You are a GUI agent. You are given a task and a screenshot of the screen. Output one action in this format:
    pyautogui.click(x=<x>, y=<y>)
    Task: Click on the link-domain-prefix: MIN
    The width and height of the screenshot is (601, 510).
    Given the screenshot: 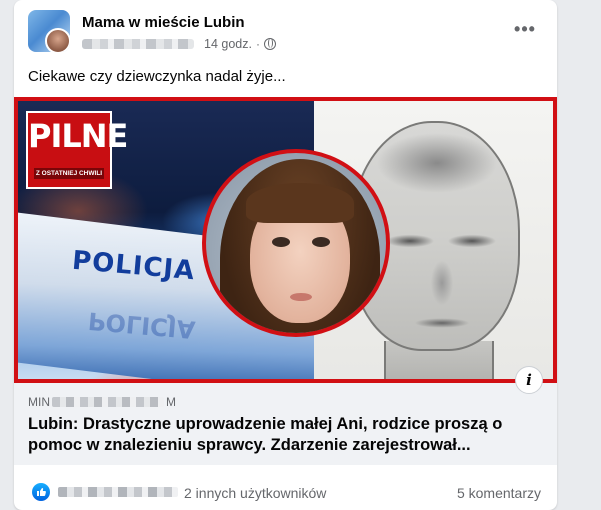 What is the action you would take?
    pyautogui.click(x=39, y=402)
    